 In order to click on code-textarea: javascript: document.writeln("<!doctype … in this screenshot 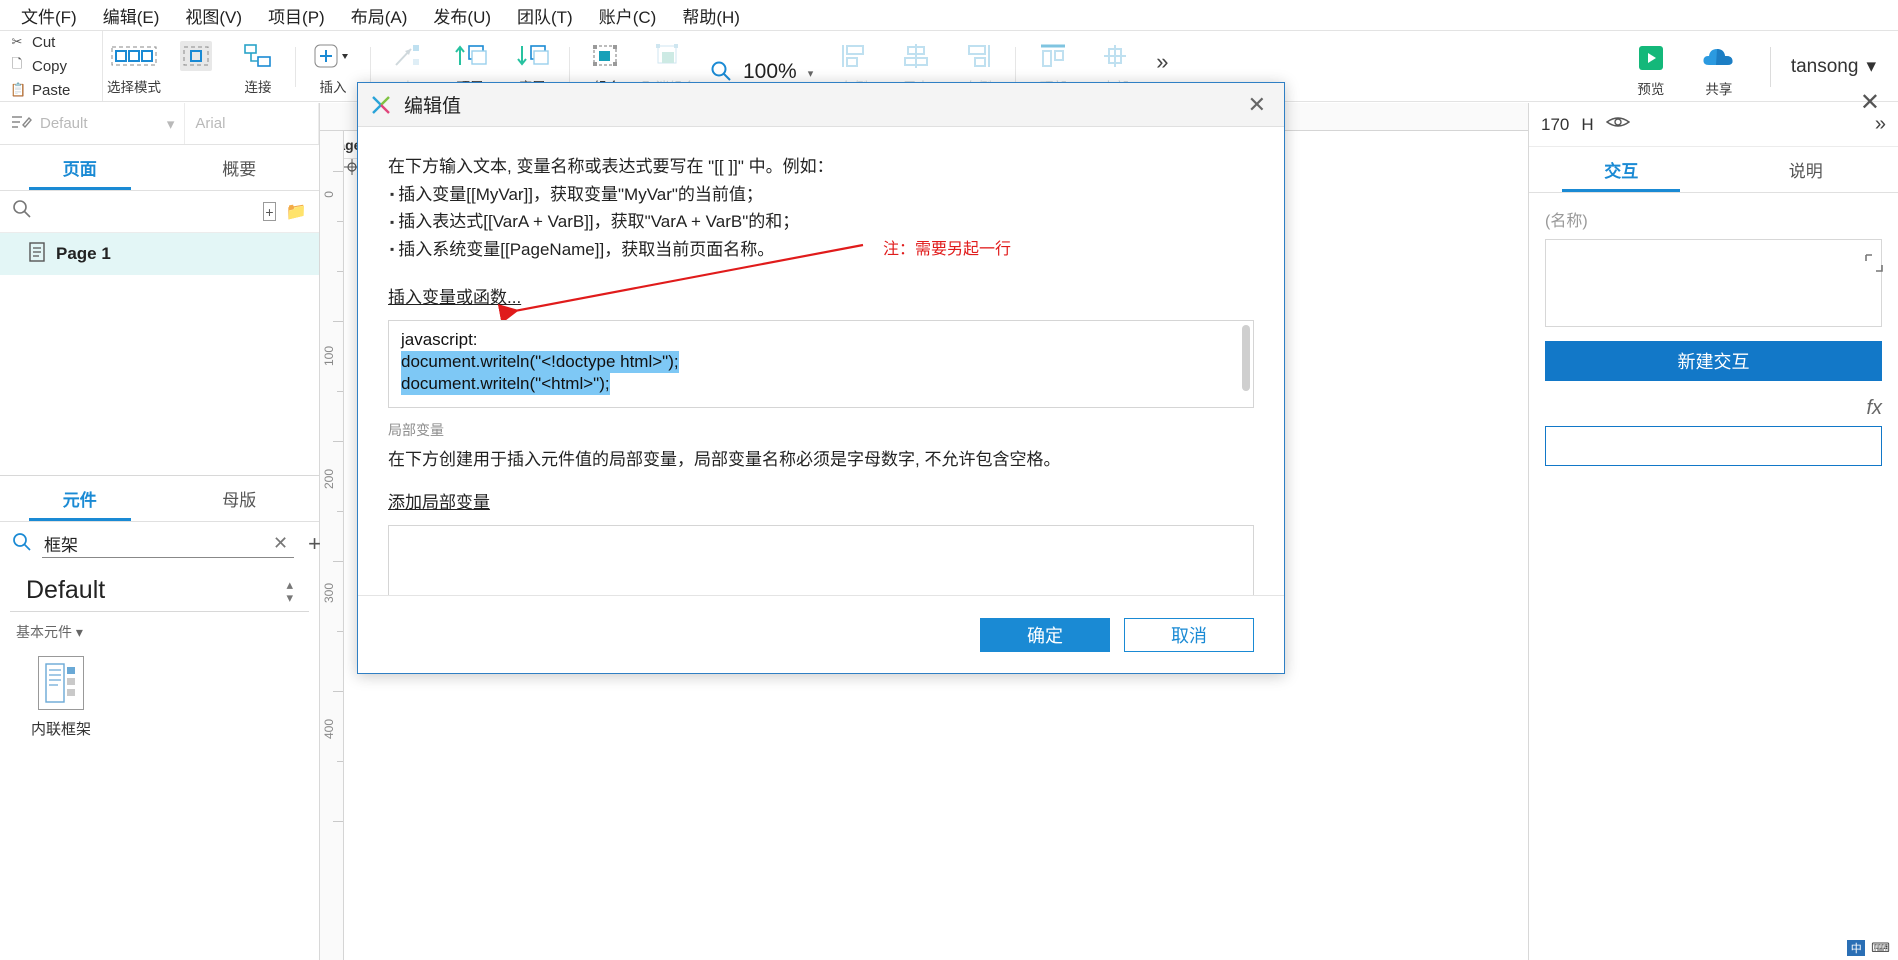, I will do `click(821, 364)`.